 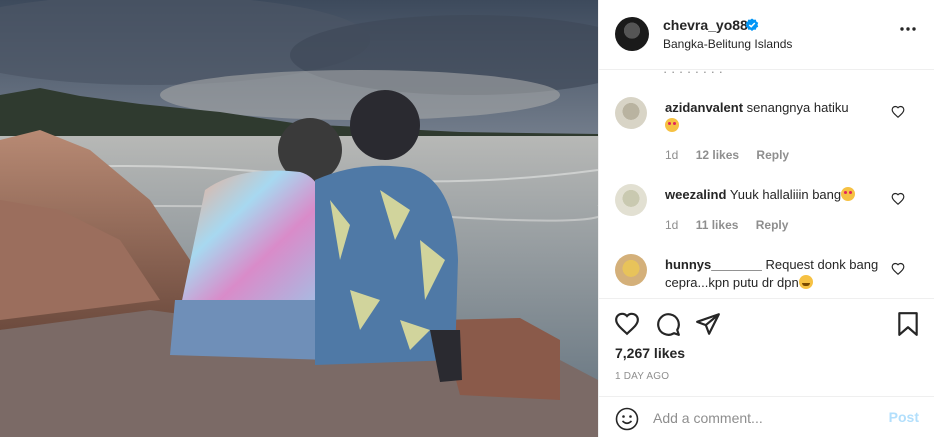 What do you see at coordinates (763, 418) in the screenshot?
I see `add-comment-input` at bounding box center [763, 418].